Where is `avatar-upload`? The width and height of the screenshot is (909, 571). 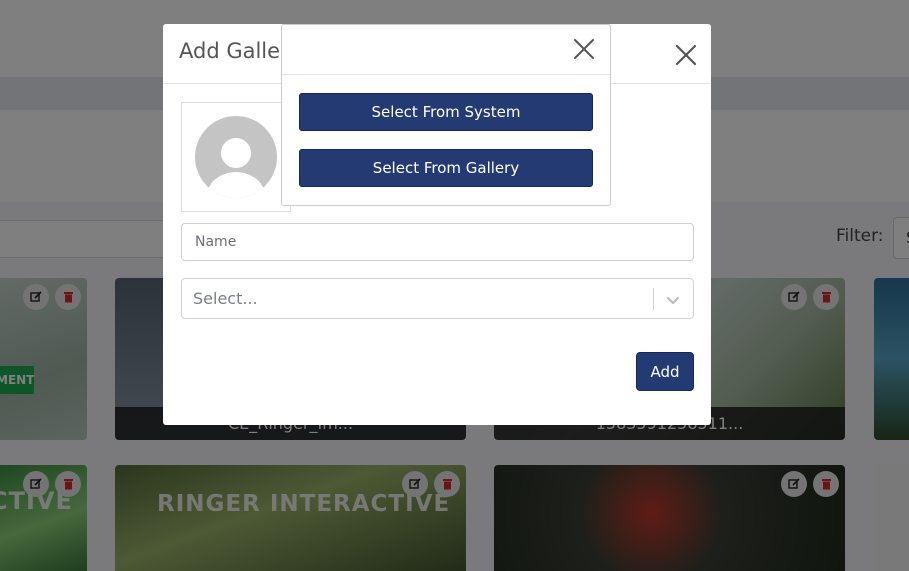
avatar-upload is located at coordinates (236, 157).